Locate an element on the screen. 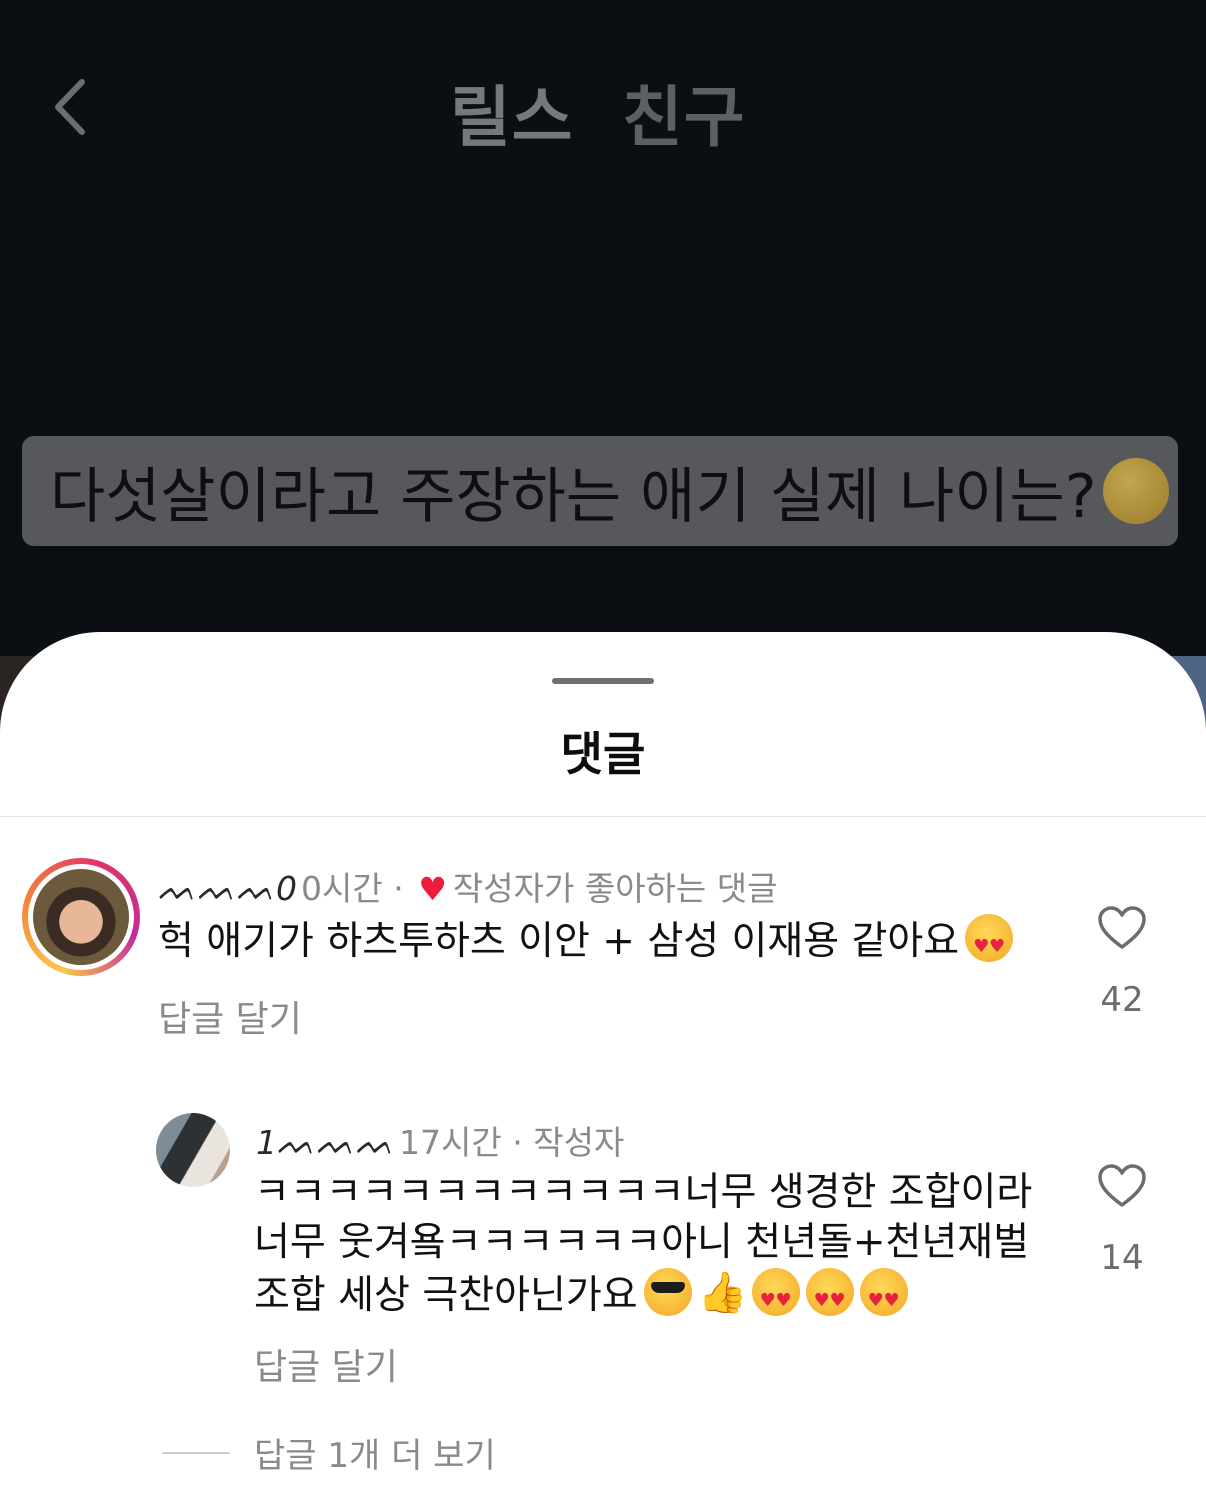  top-bar: 릴스 친구 is located at coordinates (603, 110).